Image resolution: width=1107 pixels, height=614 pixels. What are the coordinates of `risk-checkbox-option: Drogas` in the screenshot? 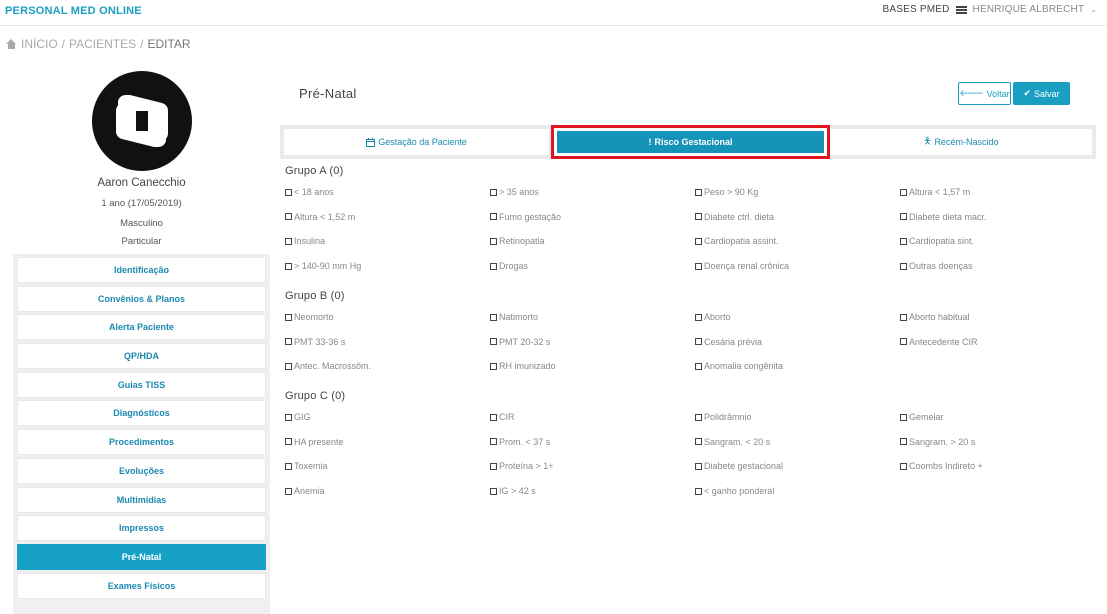 It's located at (509, 266).